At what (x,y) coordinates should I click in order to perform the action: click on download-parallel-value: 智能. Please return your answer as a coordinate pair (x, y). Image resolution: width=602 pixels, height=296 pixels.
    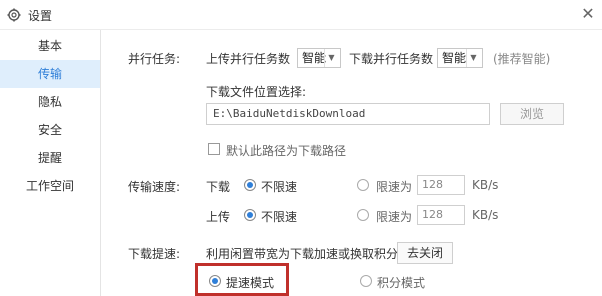
    Looking at the image, I should click on (454, 58).